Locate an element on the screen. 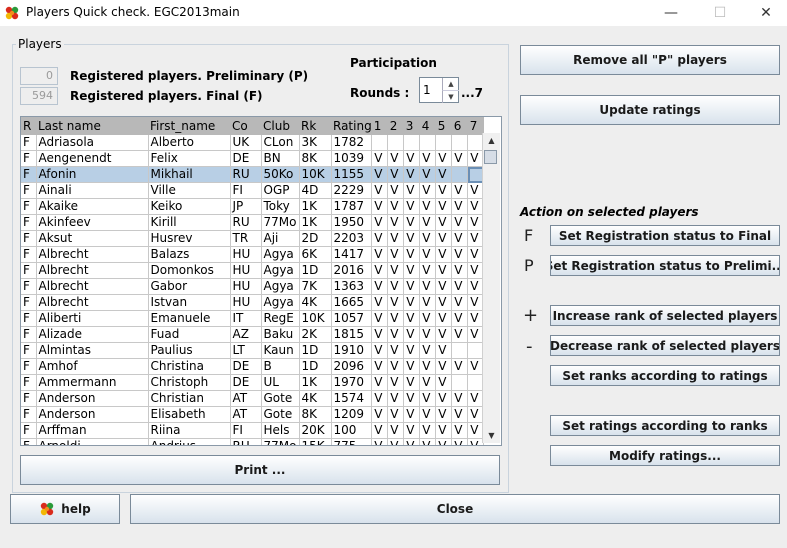 This screenshot has height=548, width=787. table-row: F Adriasola Alberto UK CLon 3K 1782 is located at coordinates (253, 143).